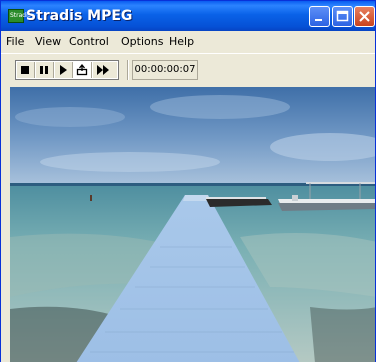  I want to click on maximize-icon, so click(342, 16).